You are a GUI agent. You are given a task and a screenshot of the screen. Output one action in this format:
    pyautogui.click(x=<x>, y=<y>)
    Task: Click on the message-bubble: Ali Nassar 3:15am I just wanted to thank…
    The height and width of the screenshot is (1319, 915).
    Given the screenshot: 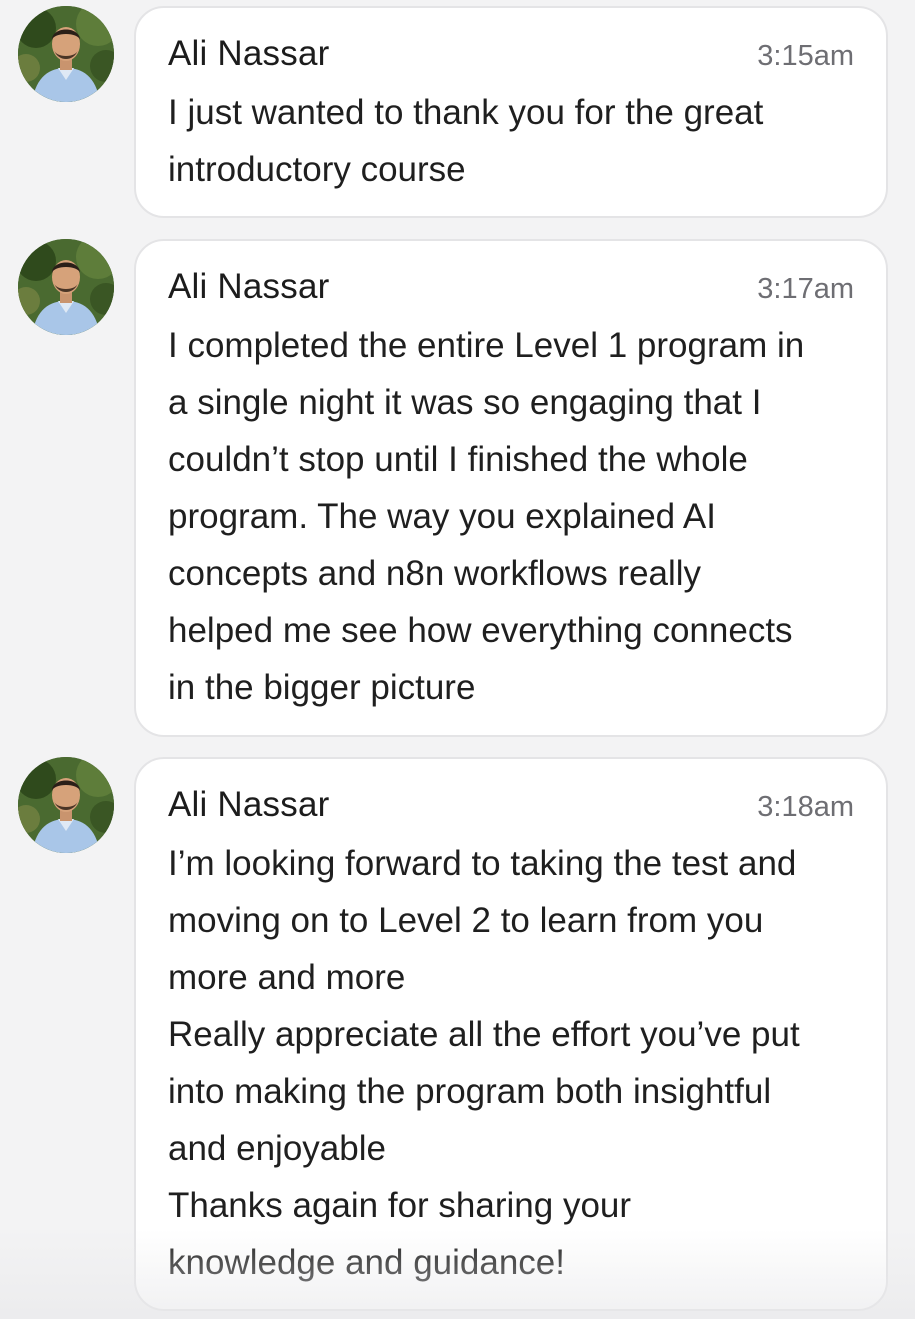 What is the action you would take?
    pyautogui.click(x=511, y=112)
    